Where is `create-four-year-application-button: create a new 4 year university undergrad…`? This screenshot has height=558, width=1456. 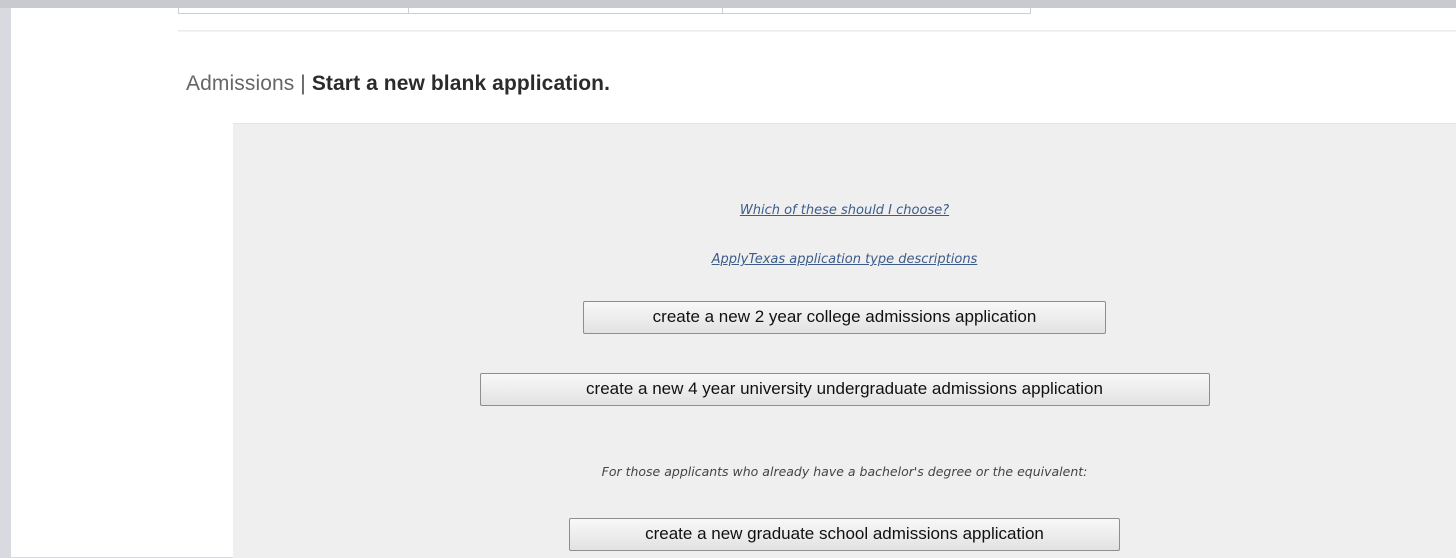
create-four-year-application-button: create a new 4 year university undergrad… is located at coordinates (844, 389).